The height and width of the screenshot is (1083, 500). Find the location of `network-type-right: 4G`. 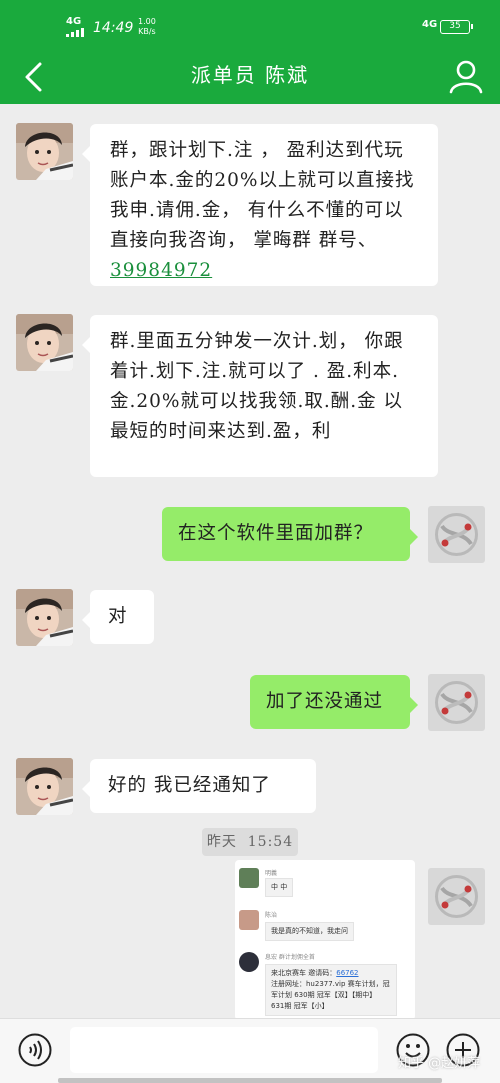

network-type-right: 4G is located at coordinates (430, 24).